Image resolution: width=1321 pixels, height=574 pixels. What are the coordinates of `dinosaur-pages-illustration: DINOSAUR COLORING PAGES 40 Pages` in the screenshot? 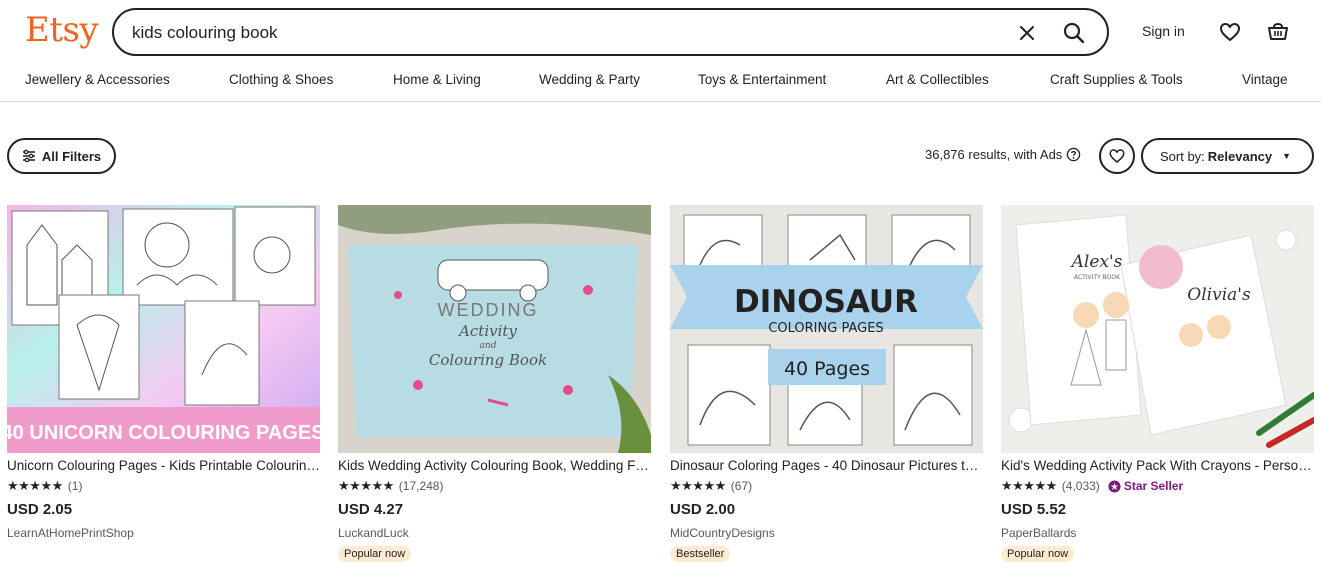 It's located at (826, 329).